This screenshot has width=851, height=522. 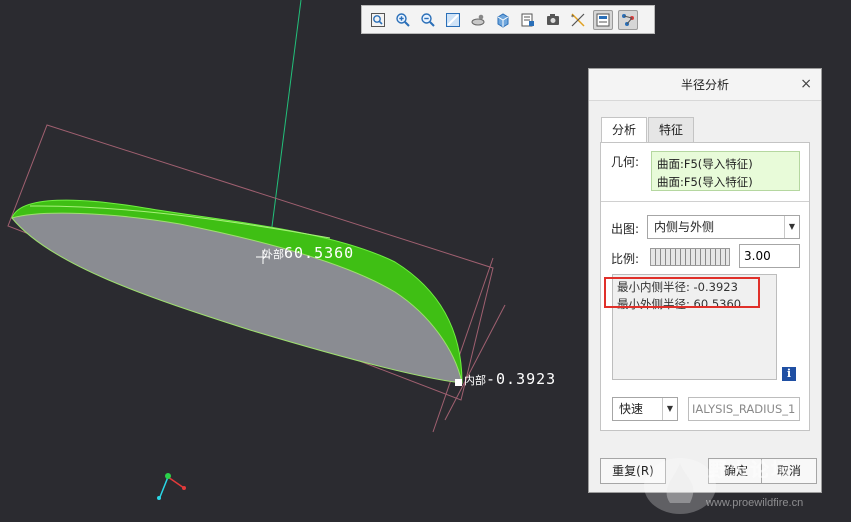 What do you see at coordinates (645, 409) in the screenshot?
I see `analysis-mode-select: 快速 ▼` at bounding box center [645, 409].